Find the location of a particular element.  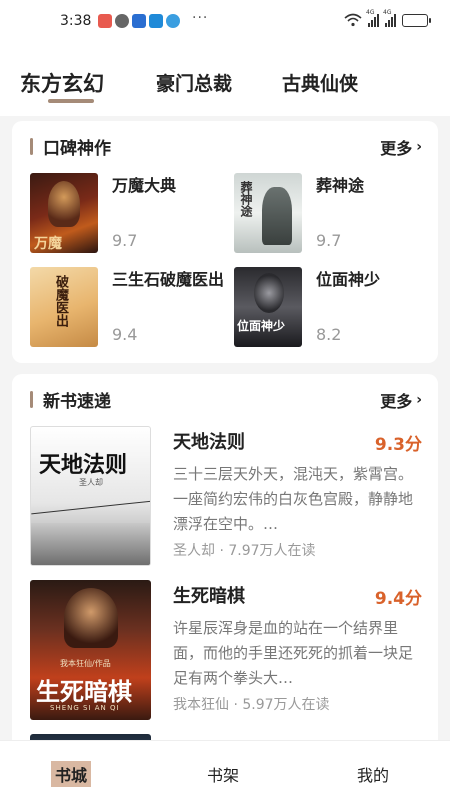

notification-icons is located at coordinates (139, 21).